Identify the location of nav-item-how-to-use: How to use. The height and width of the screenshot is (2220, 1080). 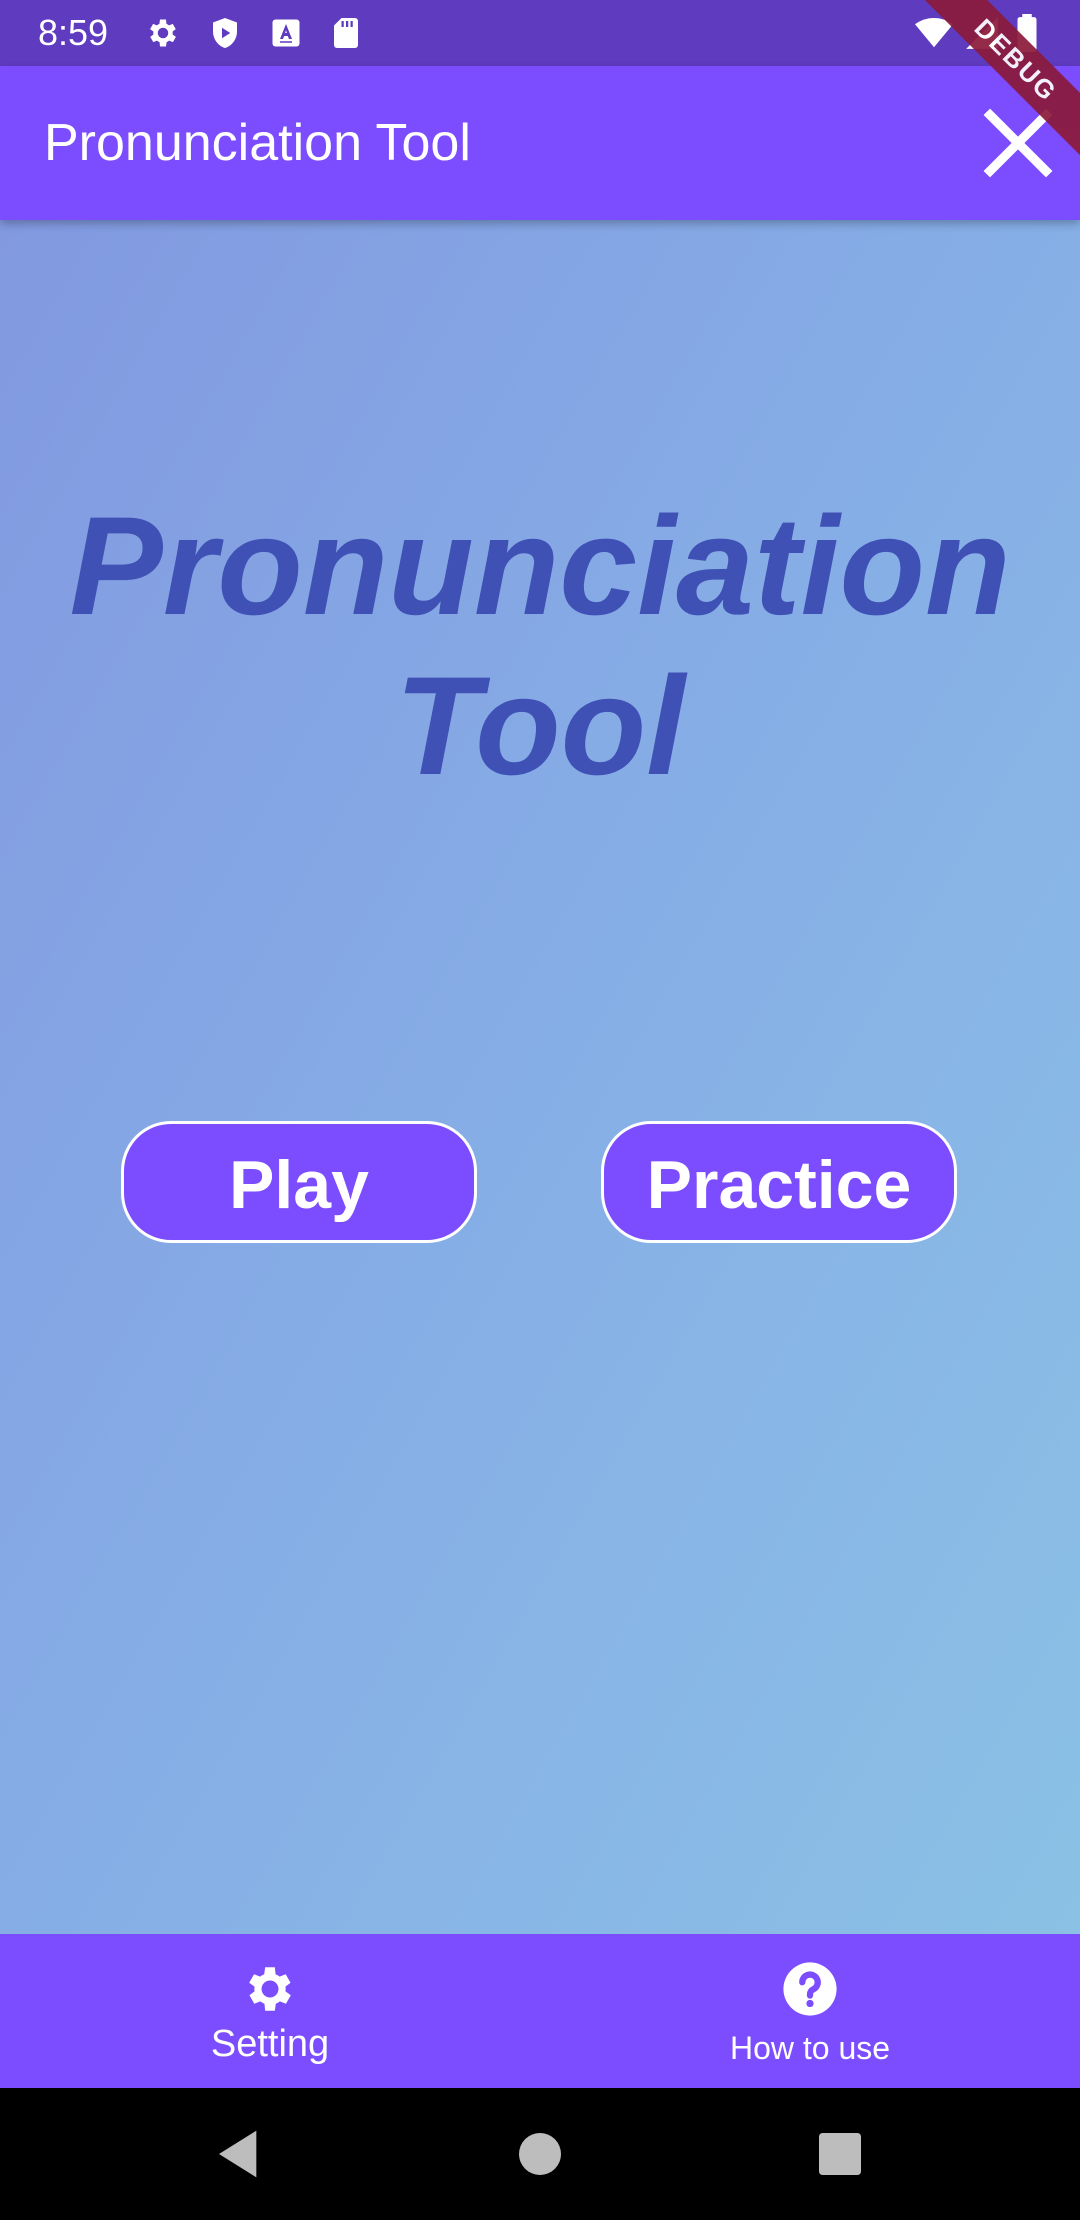
(810, 2011).